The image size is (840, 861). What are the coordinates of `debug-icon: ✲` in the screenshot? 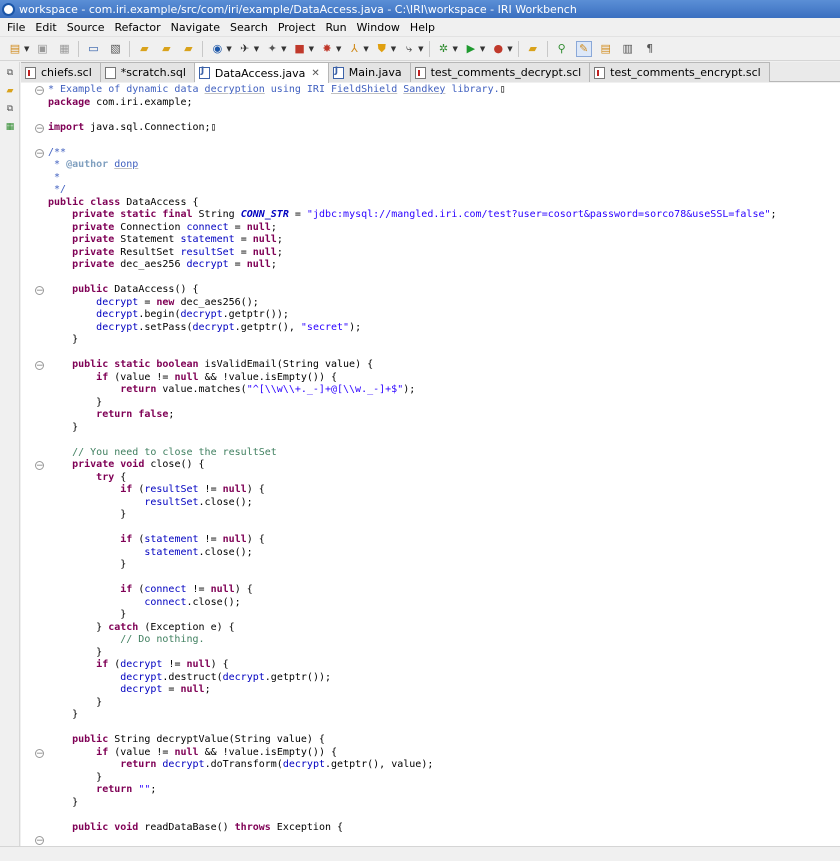 It's located at (444, 49).